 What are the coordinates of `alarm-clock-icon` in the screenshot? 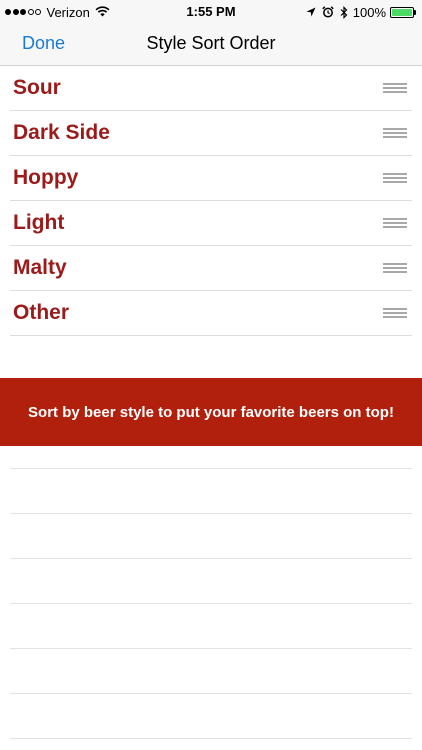 It's located at (328, 12).